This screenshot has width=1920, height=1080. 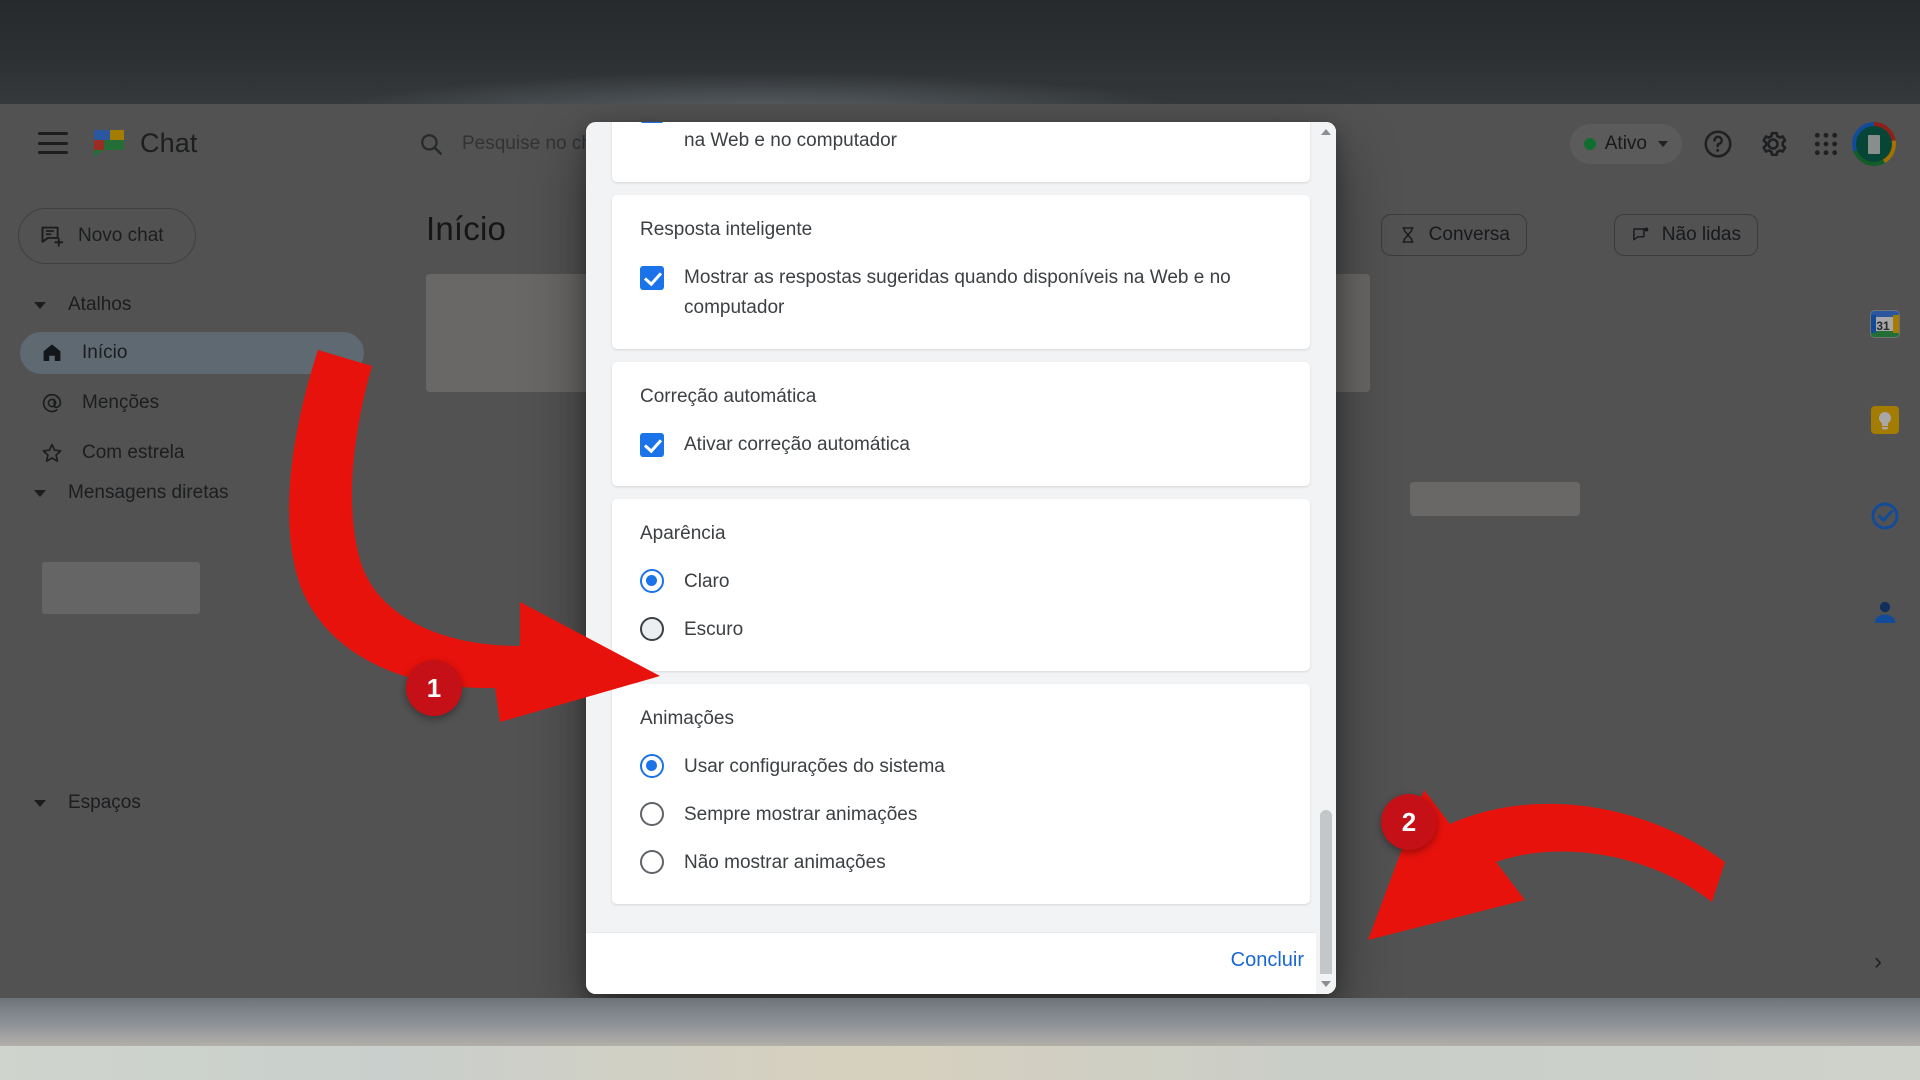 I want to click on desktop-bottom-strip, so click(x=960, y=1063).